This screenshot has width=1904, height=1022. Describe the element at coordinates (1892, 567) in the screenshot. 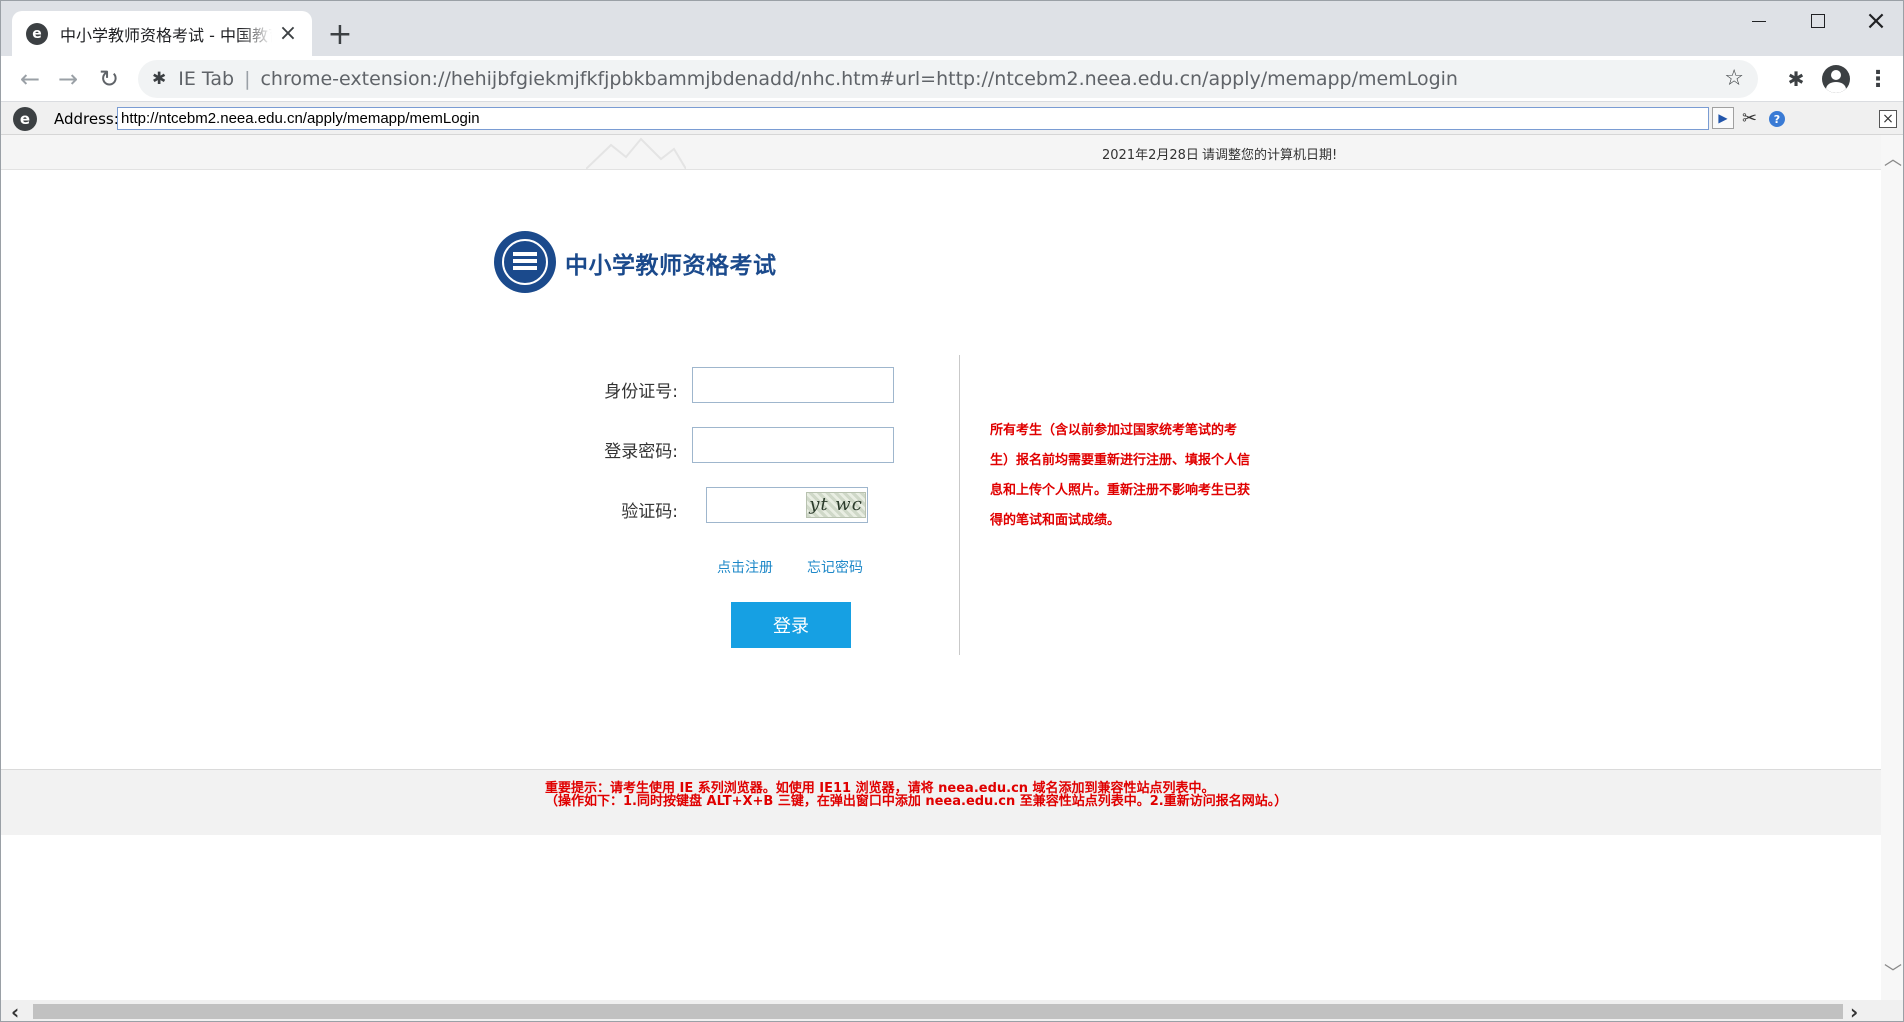

I see `vertical-scrollbar: ︿ ﹀` at that location.